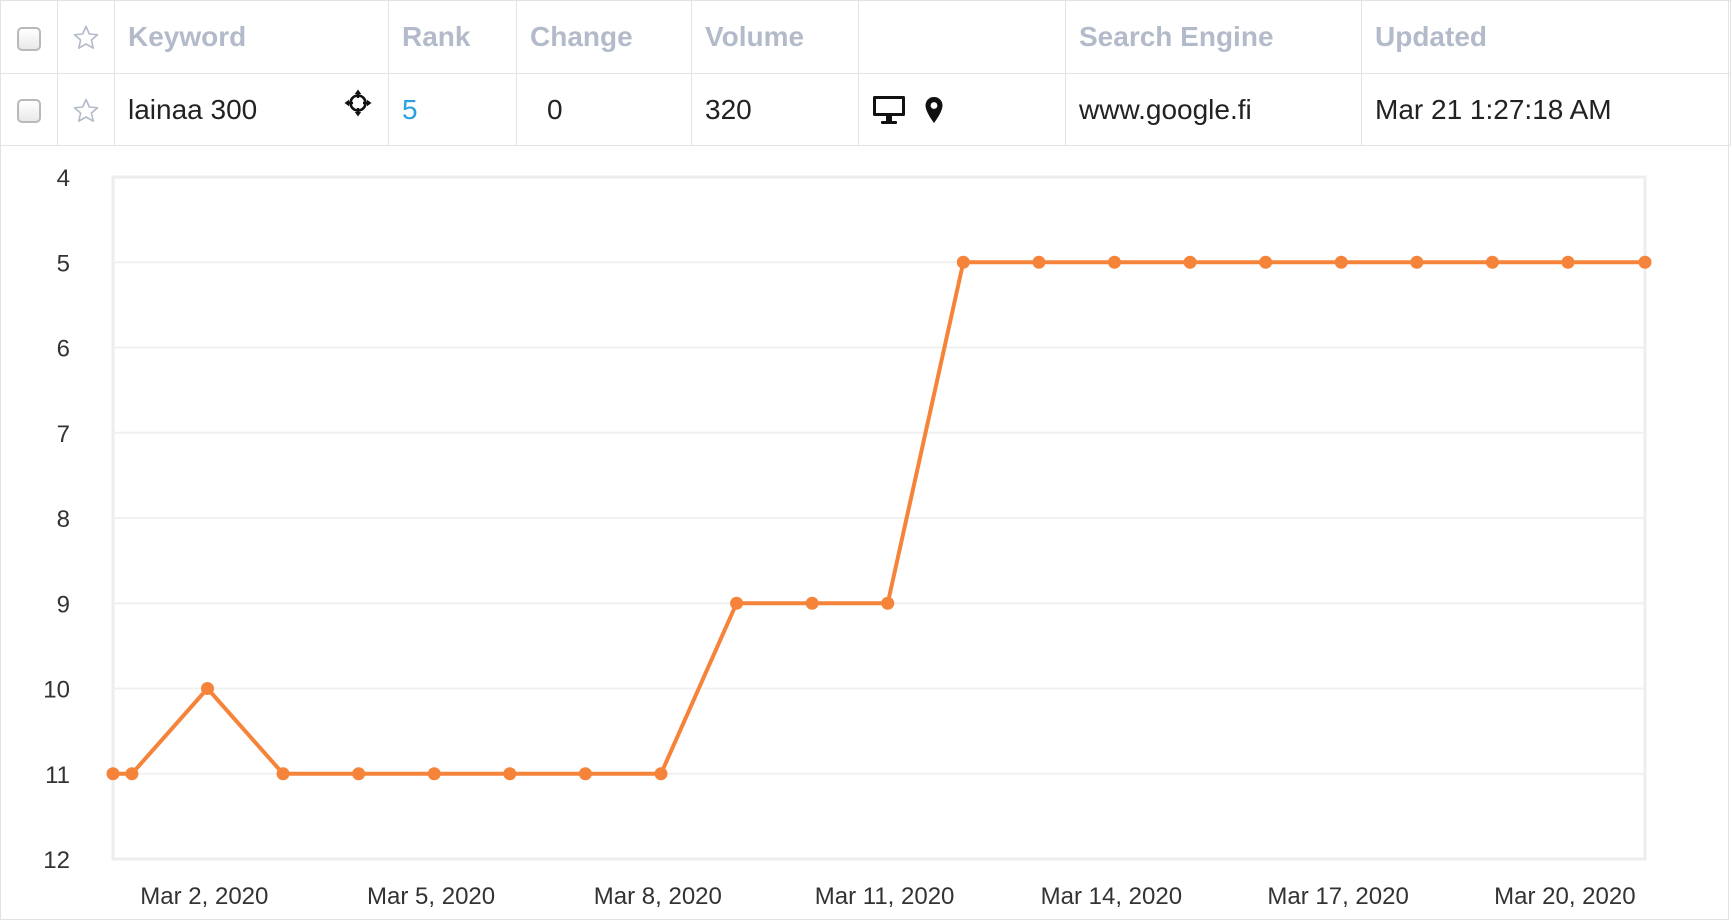 The height and width of the screenshot is (922, 1732). Describe the element at coordinates (658, 896) in the screenshot. I see `x-tick-label: Mar 8, 2020` at that location.